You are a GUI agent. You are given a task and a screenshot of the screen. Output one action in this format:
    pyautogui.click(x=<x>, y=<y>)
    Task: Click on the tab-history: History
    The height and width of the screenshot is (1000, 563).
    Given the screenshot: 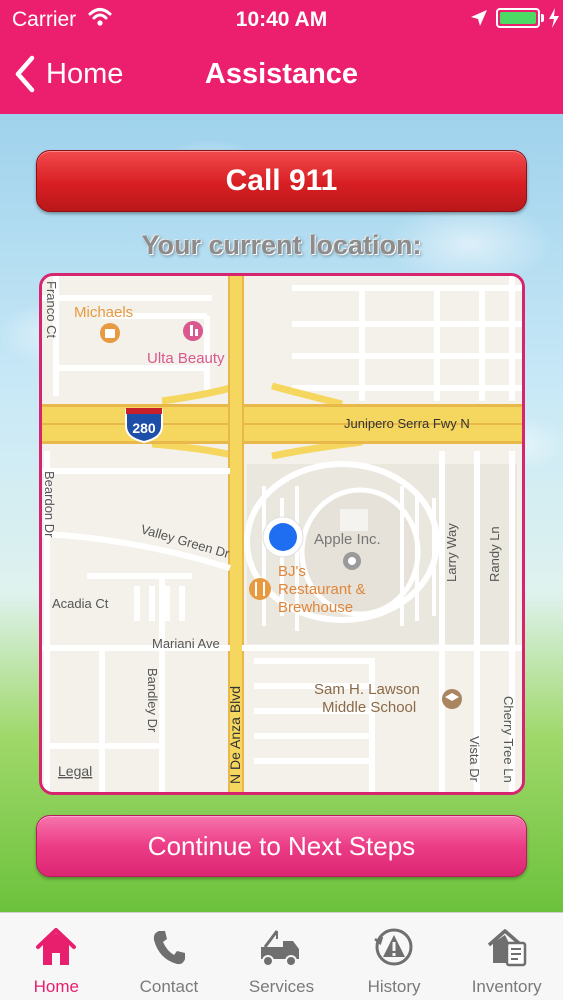 What is the action you would take?
    pyautogui.click(x=394, y=956)
    